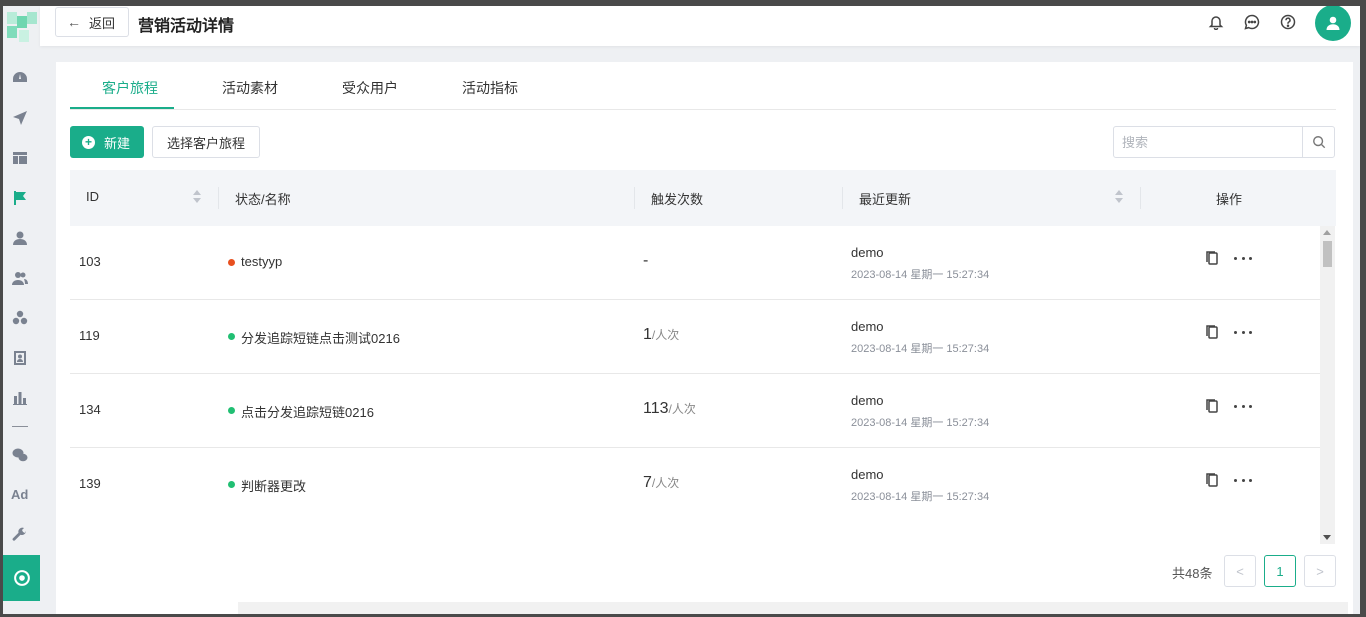 This screenshot has width=1366, height=617. What do you see at coordinates (1229, 199) in the screenshot?
I see `column-header-actions: 操作` at bounding box center [1229, 199].